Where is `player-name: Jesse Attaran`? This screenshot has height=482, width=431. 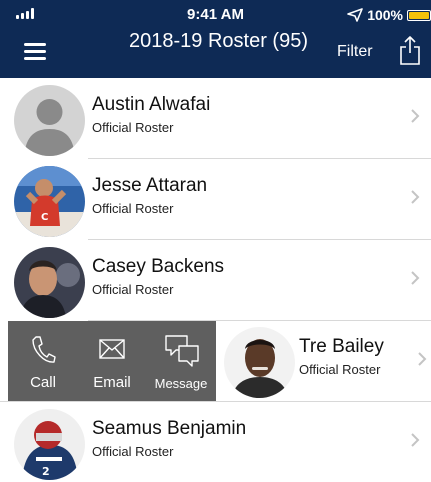
player-name: Jesse Attaran is located at coordinates (150, 185).